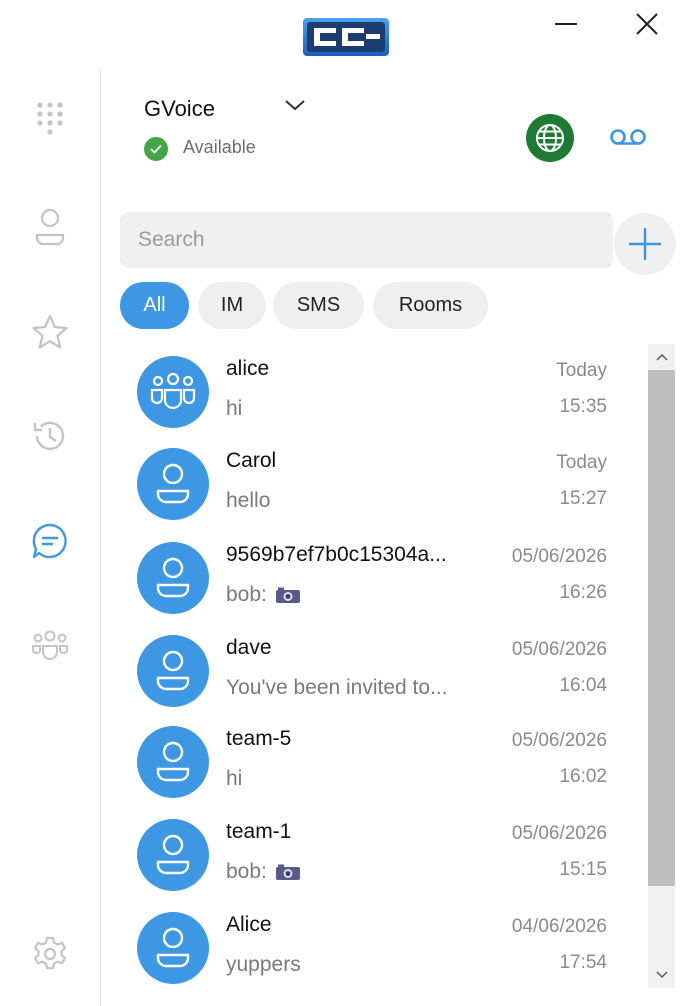 The width and height of the screenshot is (692, 1006). I want to click on globe-button, so click(550, 138).